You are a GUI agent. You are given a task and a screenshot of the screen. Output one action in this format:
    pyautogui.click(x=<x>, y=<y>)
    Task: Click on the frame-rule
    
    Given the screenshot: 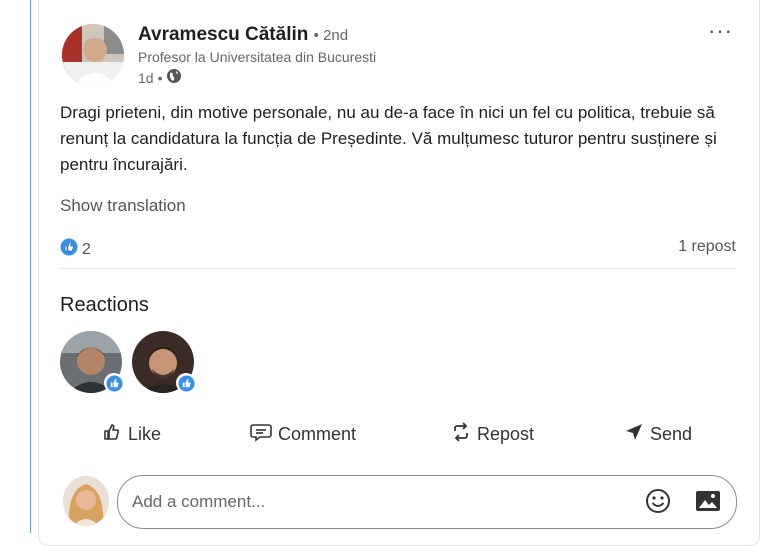 What is the action you would take?
    pyautogui.click(x=30, y=266)
    